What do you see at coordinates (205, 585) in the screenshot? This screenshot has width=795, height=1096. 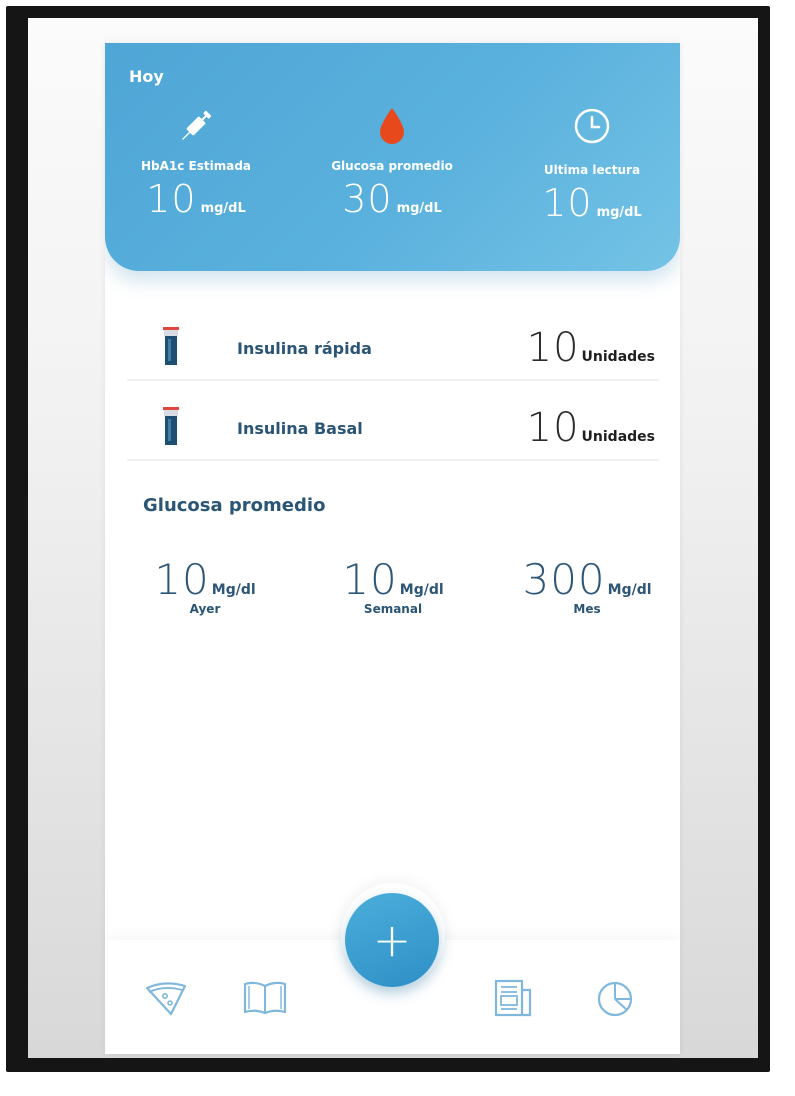 I see `average-yesterday: 10 Mg/dl Ayer` at bounding box center [205, 585].